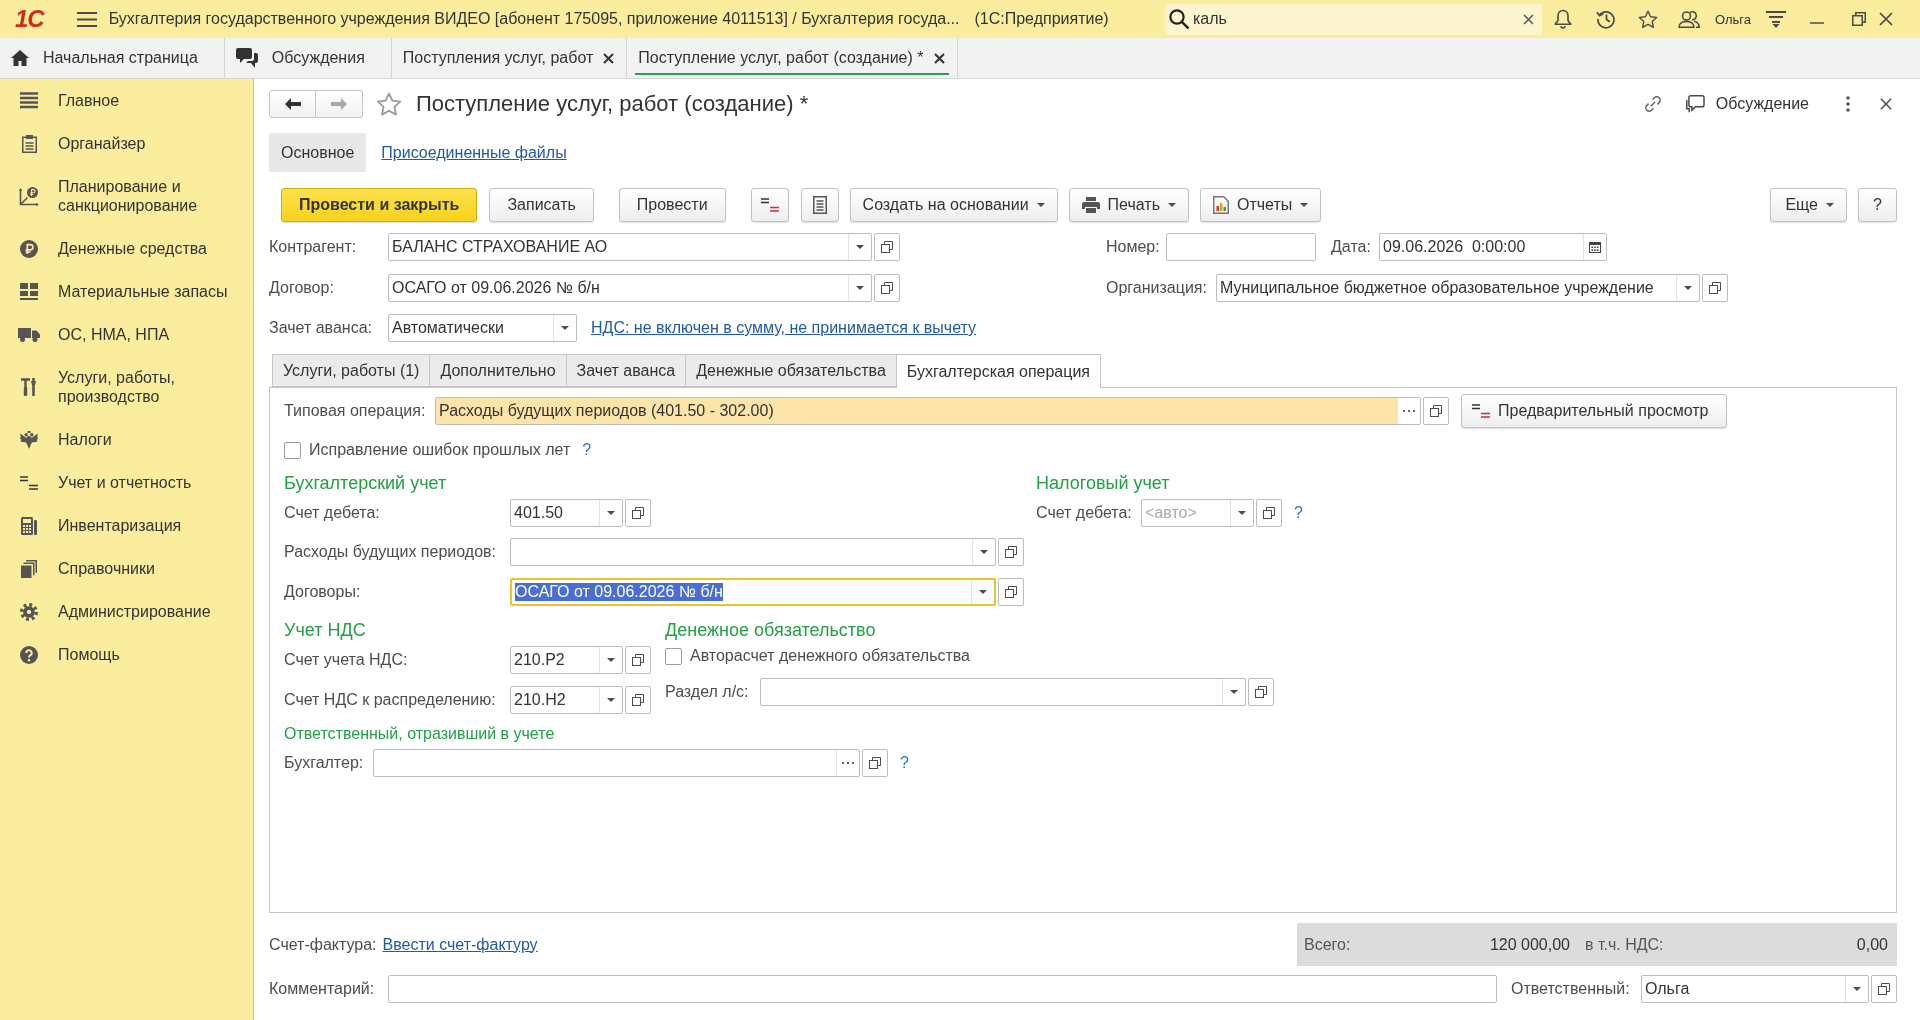 This screenshot has height=1020, width=1920. What do you see at coordinates (126, 439) in the screenshot?
I see `sidebar-item: Налоги` at bounding box center [126, 439].